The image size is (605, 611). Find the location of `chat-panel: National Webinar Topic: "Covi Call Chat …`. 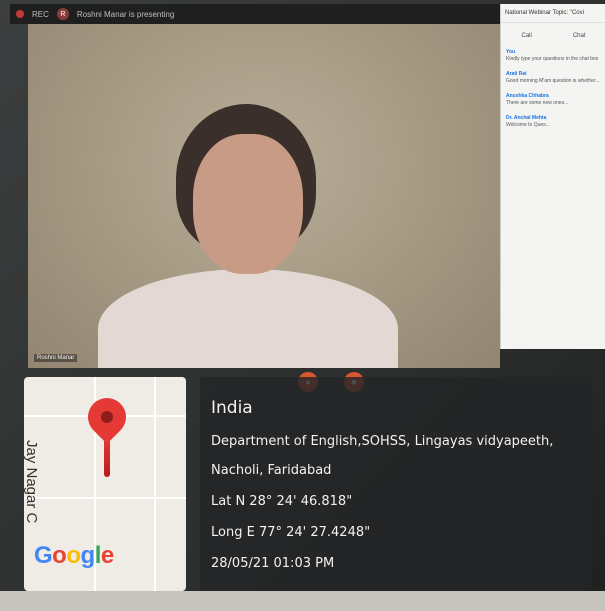

chat-panel: National Webinar Topic: "Covi Call Chat … is located at coordinates (552, 176).